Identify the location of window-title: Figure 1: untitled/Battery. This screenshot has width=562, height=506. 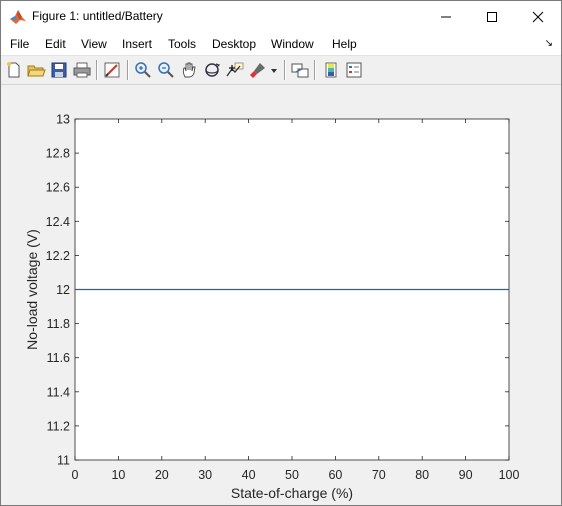
(97, 16).